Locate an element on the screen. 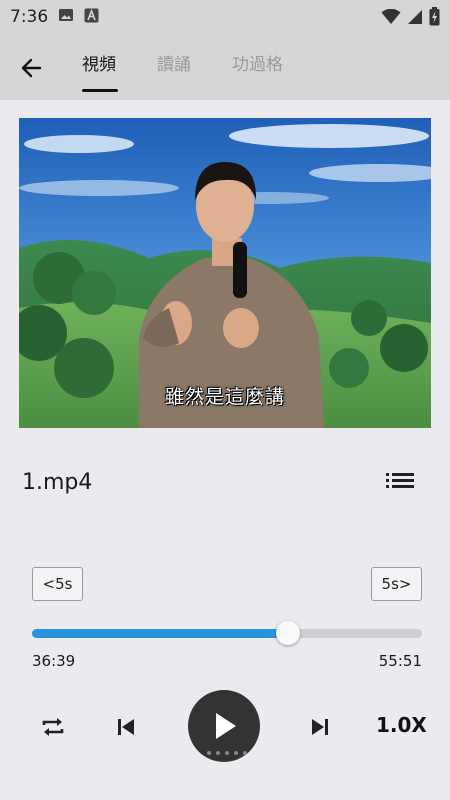  total-time: 55:51 is located at coordinates (400, 661).